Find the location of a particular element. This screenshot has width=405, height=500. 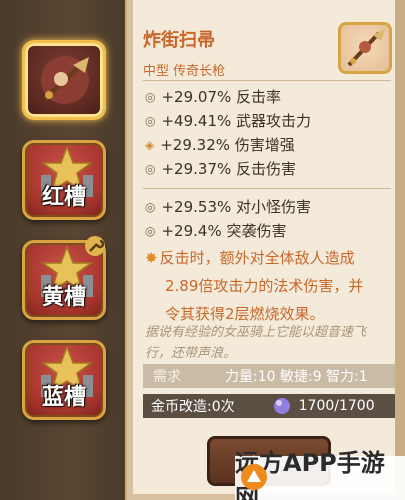

stat-text: +29.32% 伤害增强 is located at coordinates (227, 145).